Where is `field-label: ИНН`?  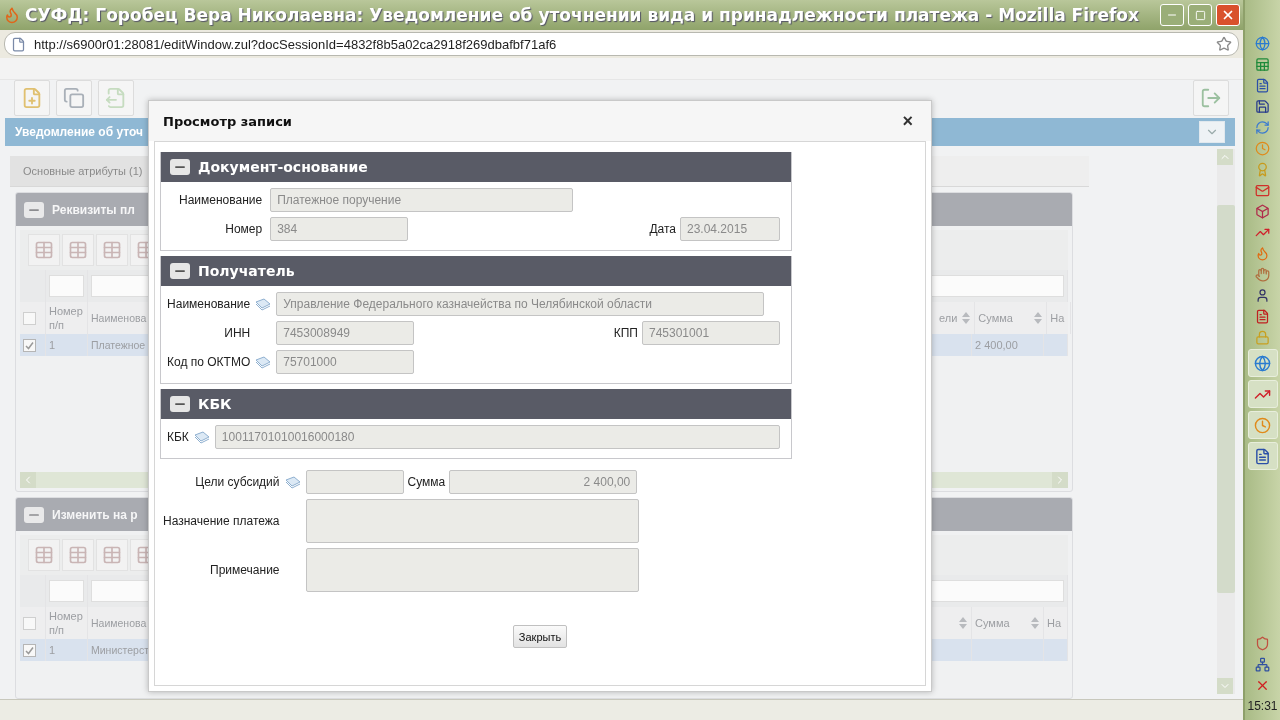
field-label: ИНН is located at coordinates (237, 333).